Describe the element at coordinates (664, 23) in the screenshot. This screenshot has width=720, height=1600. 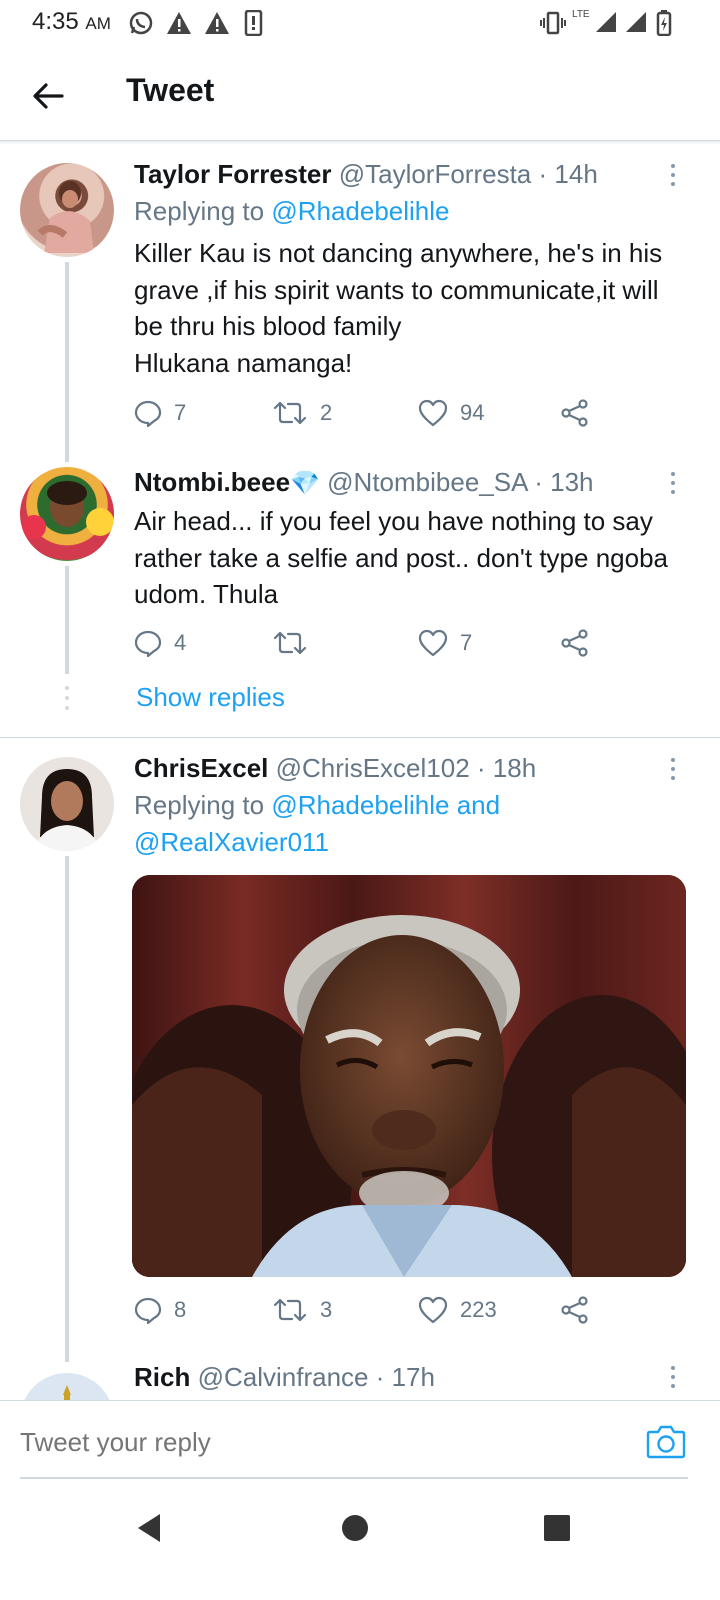
I see `battery-charging-icon` at that location.